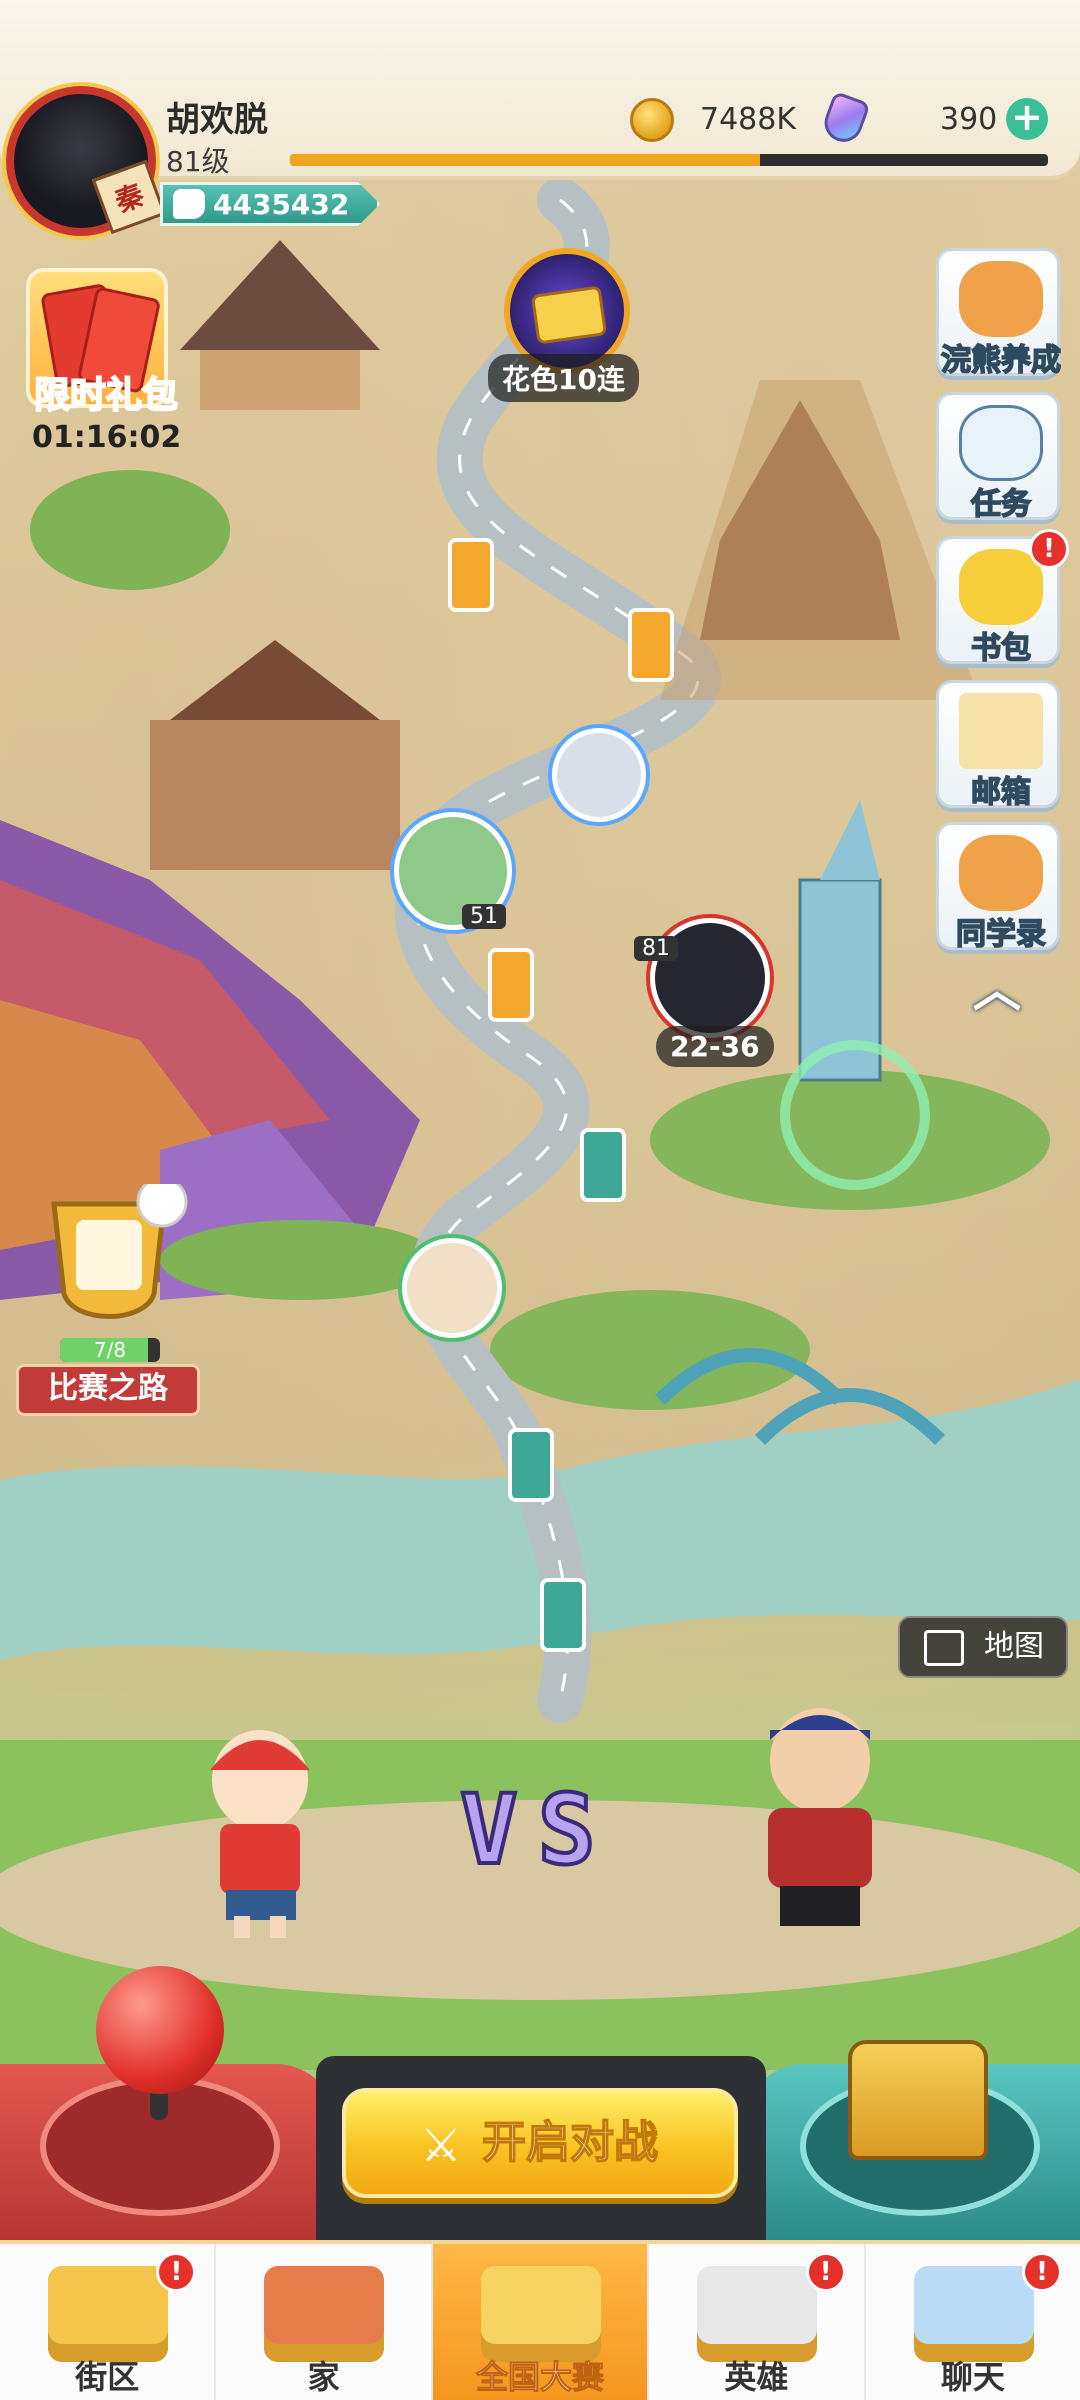 This screenshot has width=1080, height=2400. Describe the element at coordinates (563, 378) in the screenshot. I see `ten-draw-label: 花色10连` at that location.